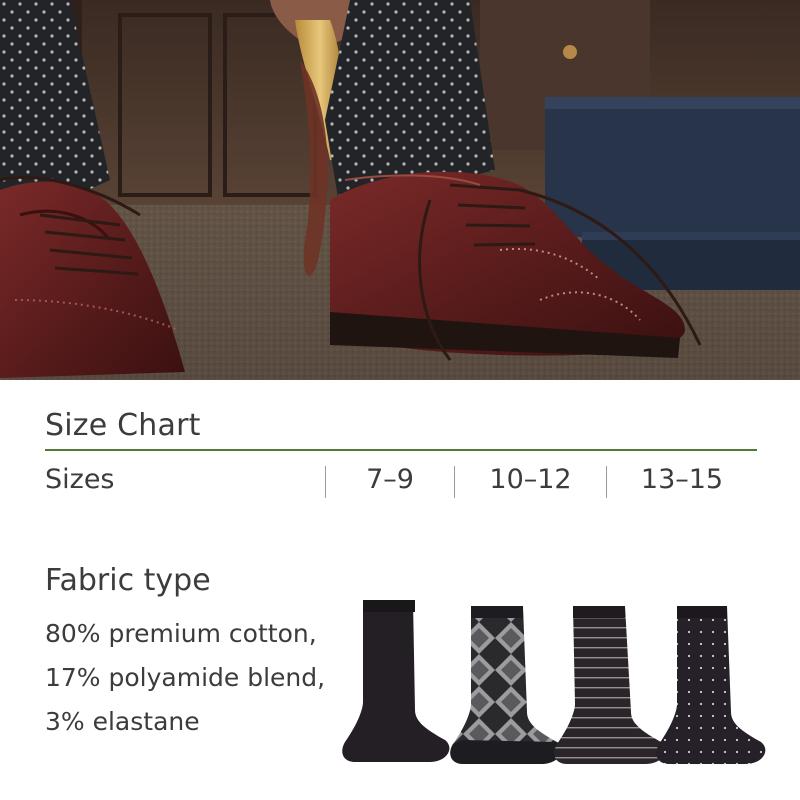  I want to click on sock-dotted-icon, so click(711, 685).